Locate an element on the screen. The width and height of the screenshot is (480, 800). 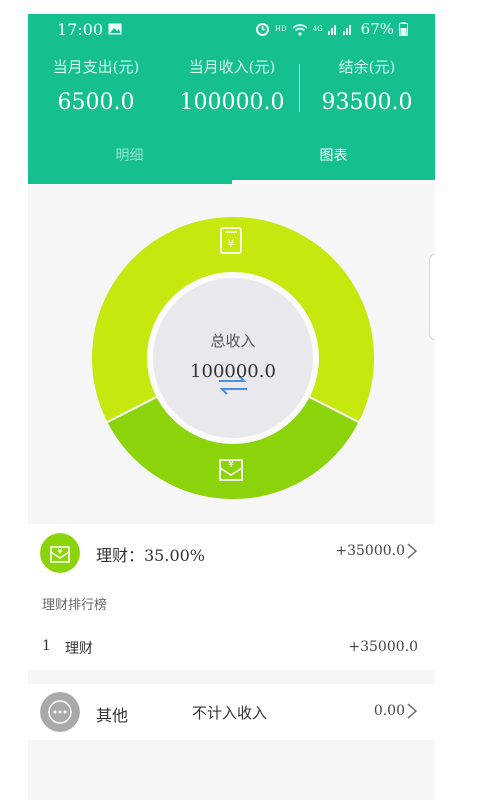
finance-row-amount: +35000.0 is located at coordinates (370, 551).